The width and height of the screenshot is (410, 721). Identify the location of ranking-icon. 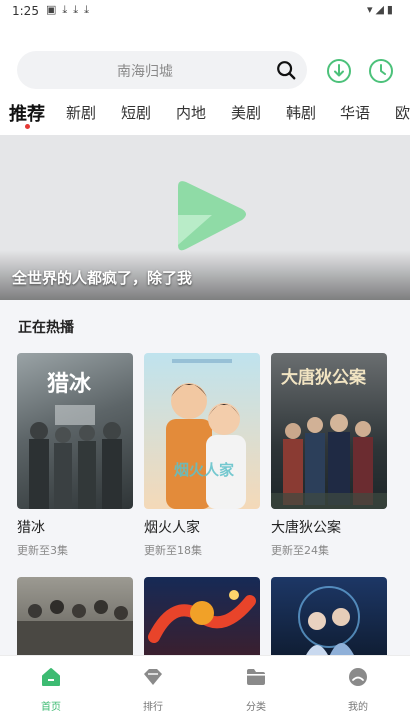
(153, 677).